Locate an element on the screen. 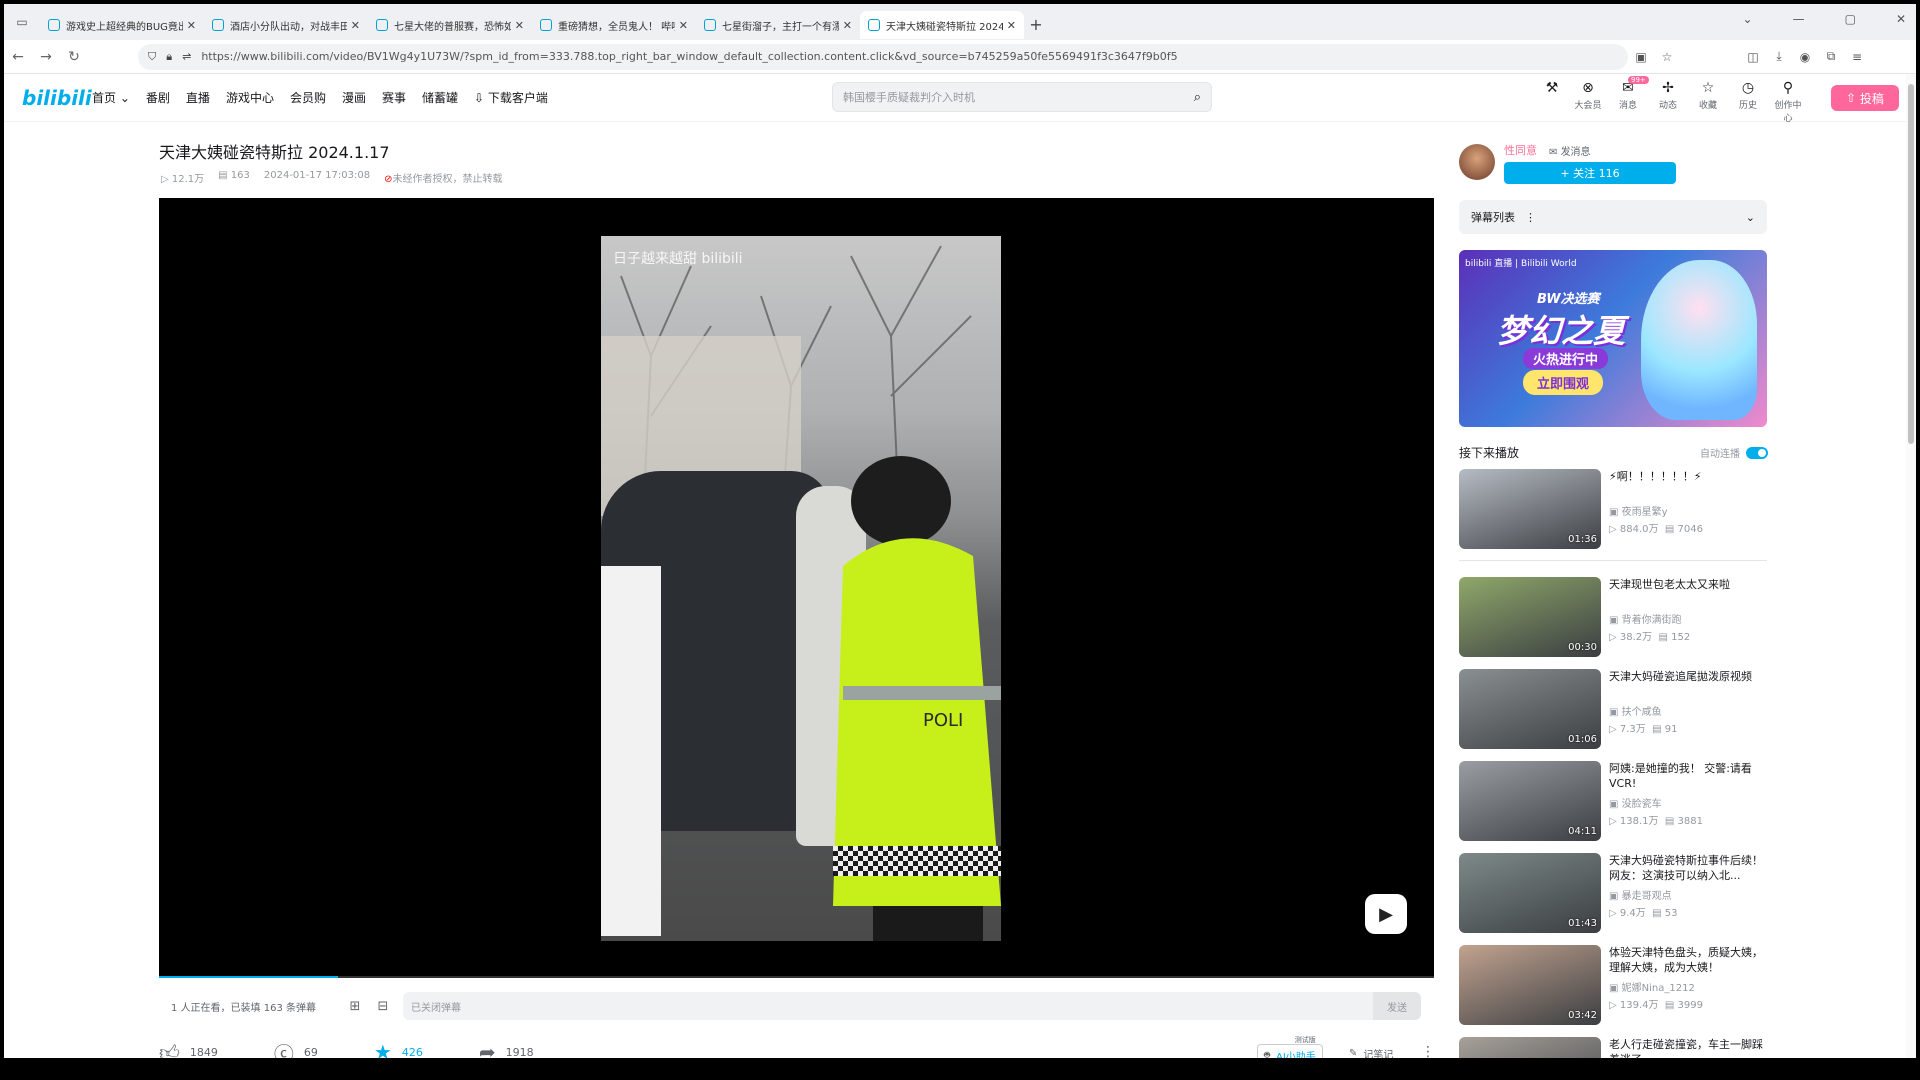 Image resolution: width=1920 pixels, height=1080 pixels. send-message-link: ✉ 发消息 is located at coordinates (1570, 150).